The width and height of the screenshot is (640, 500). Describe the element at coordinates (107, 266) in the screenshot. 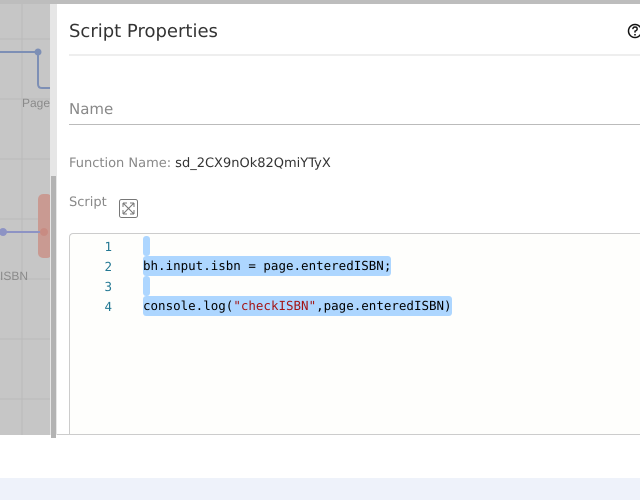

I see `line-number: 2` at that location.